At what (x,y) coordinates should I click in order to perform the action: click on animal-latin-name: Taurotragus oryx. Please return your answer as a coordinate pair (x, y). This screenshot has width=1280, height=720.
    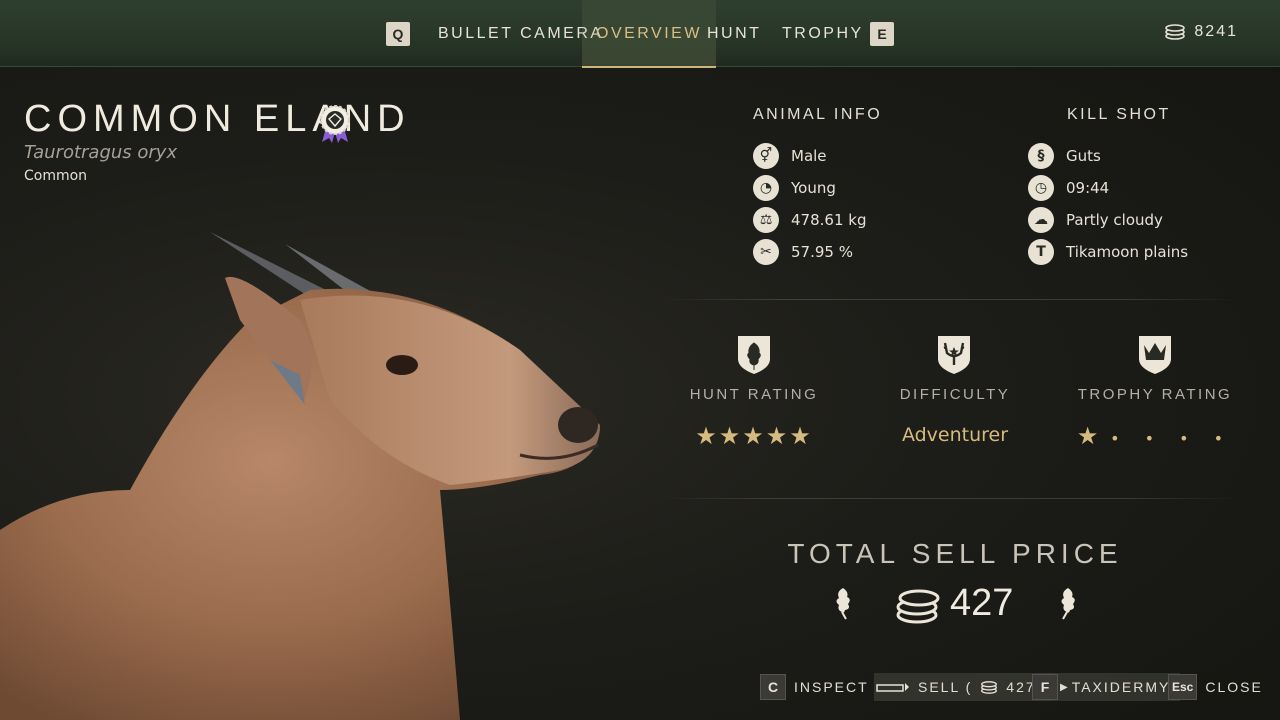
    Looking at the image, I should click on (101, 152).